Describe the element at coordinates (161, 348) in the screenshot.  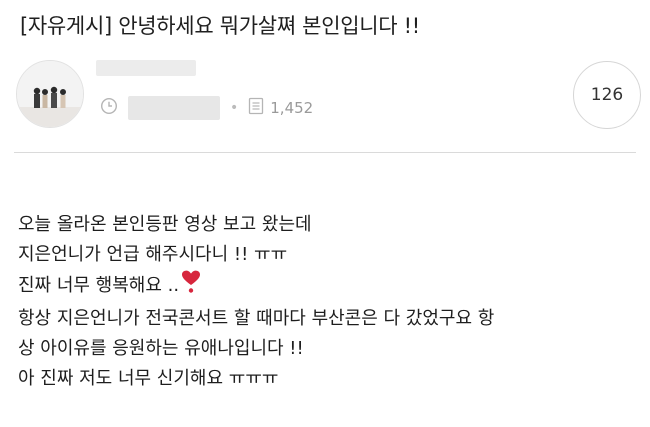
I see `body-line: 상 아이유를 응원하는 유애나입니다 !!` at that location.